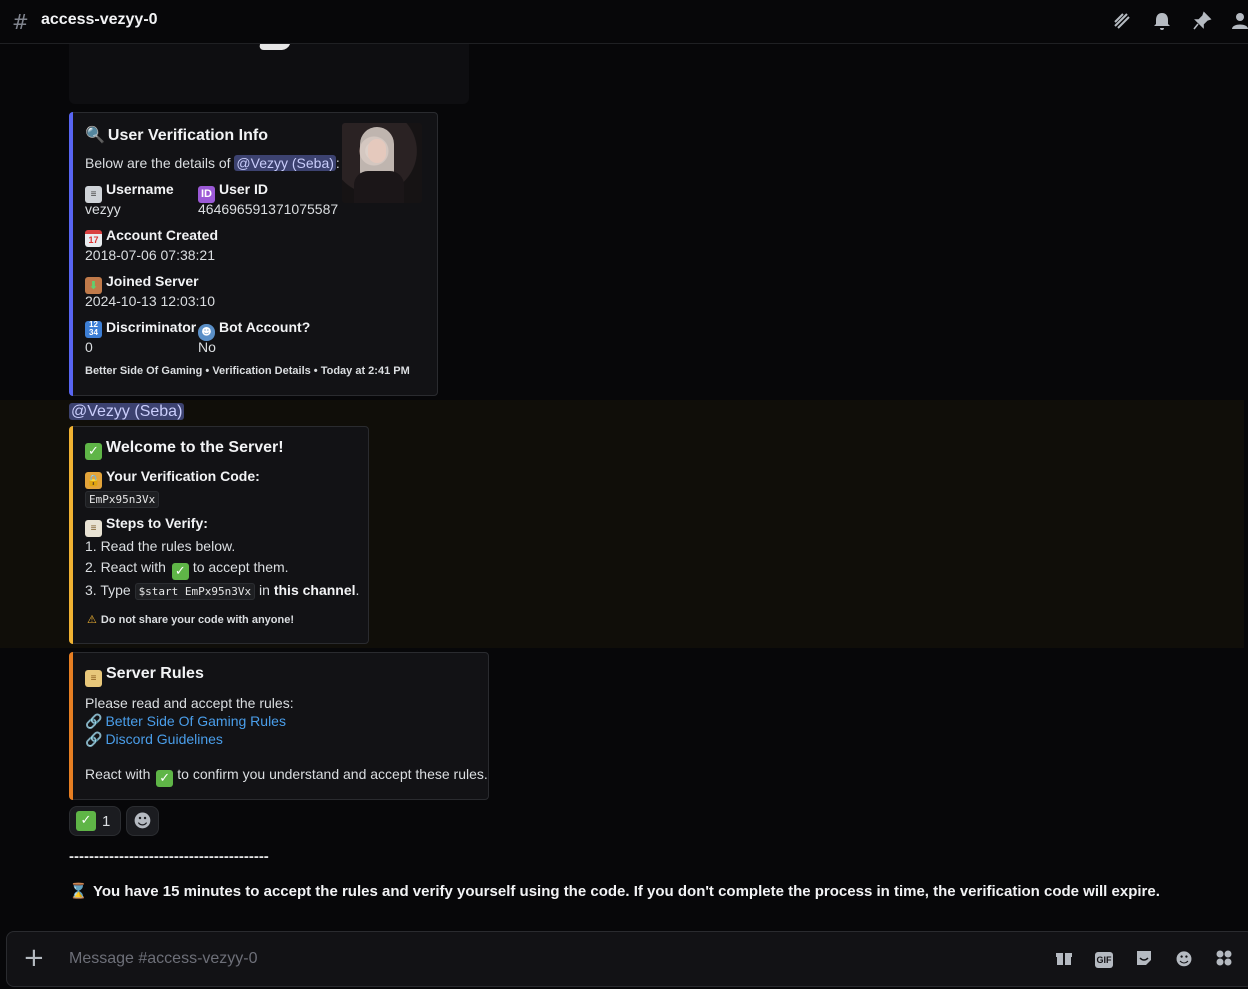 Image resolution: width=1248 pixels, height=989 pixels. Describe the element at coordinates (164, 739) in the screenshot. I see `discord-guidelines-link: Discord Guidelines` at that location.